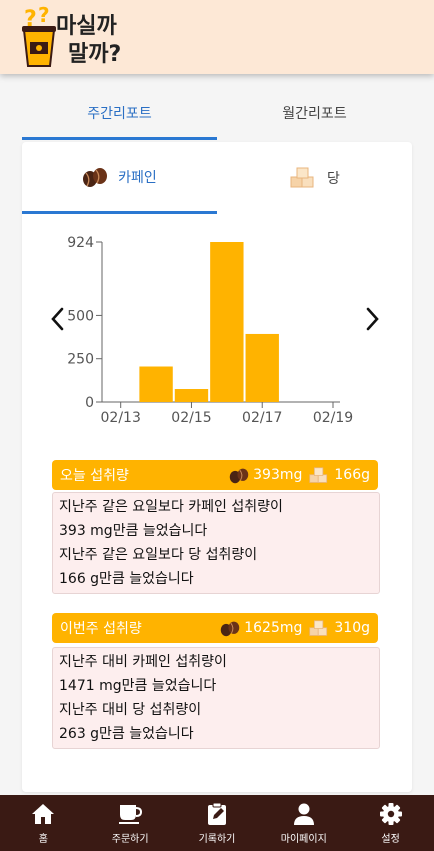 The image size is (434, 851). What do you see at coordinates (126, 734) in the screenshot?
I see `week-detail-line: 263 g만큼 늘었습니다` at bounding box center [126, 734].